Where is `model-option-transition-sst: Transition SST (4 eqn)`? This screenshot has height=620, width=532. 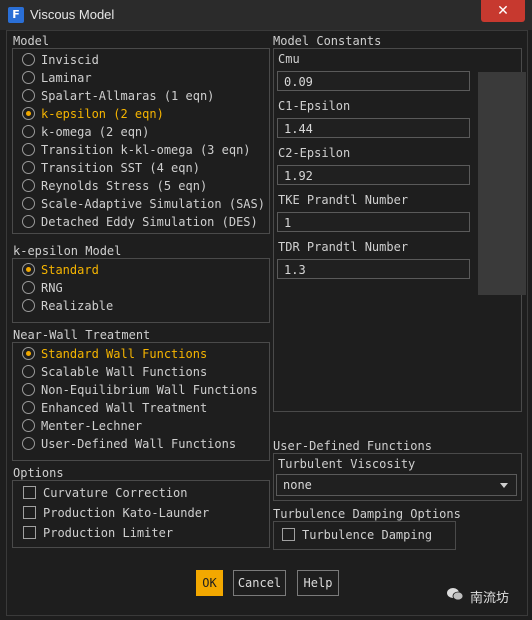 model-option-transition-sst: Transition SST (4 eqn) is located at coordinates (111, 170).